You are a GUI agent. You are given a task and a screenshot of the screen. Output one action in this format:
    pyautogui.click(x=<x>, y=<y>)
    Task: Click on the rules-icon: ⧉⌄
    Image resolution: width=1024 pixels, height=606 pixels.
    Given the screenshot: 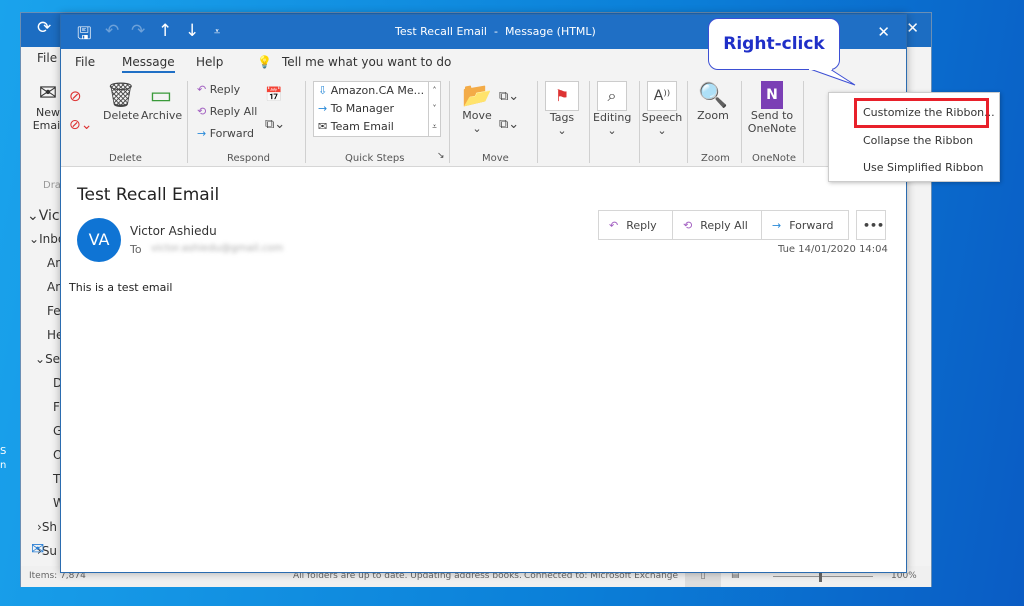 What is the action you would take?
    pyautogui.click(x=509, y=96)
    